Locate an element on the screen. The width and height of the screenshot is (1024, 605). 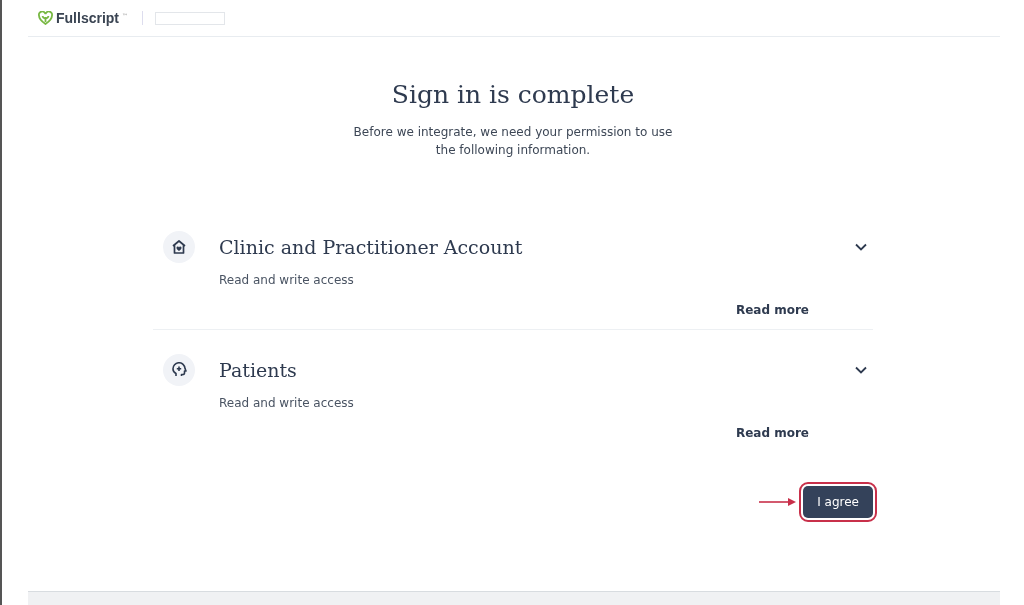
head-plus-icon is located at coordinates (179, 370).